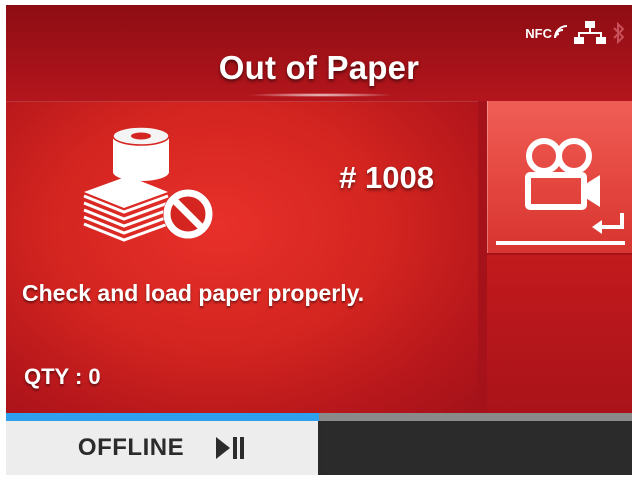  Describe the element at coordinates (561, 32) in the screenshot. I see `nfc-icon` at that location.